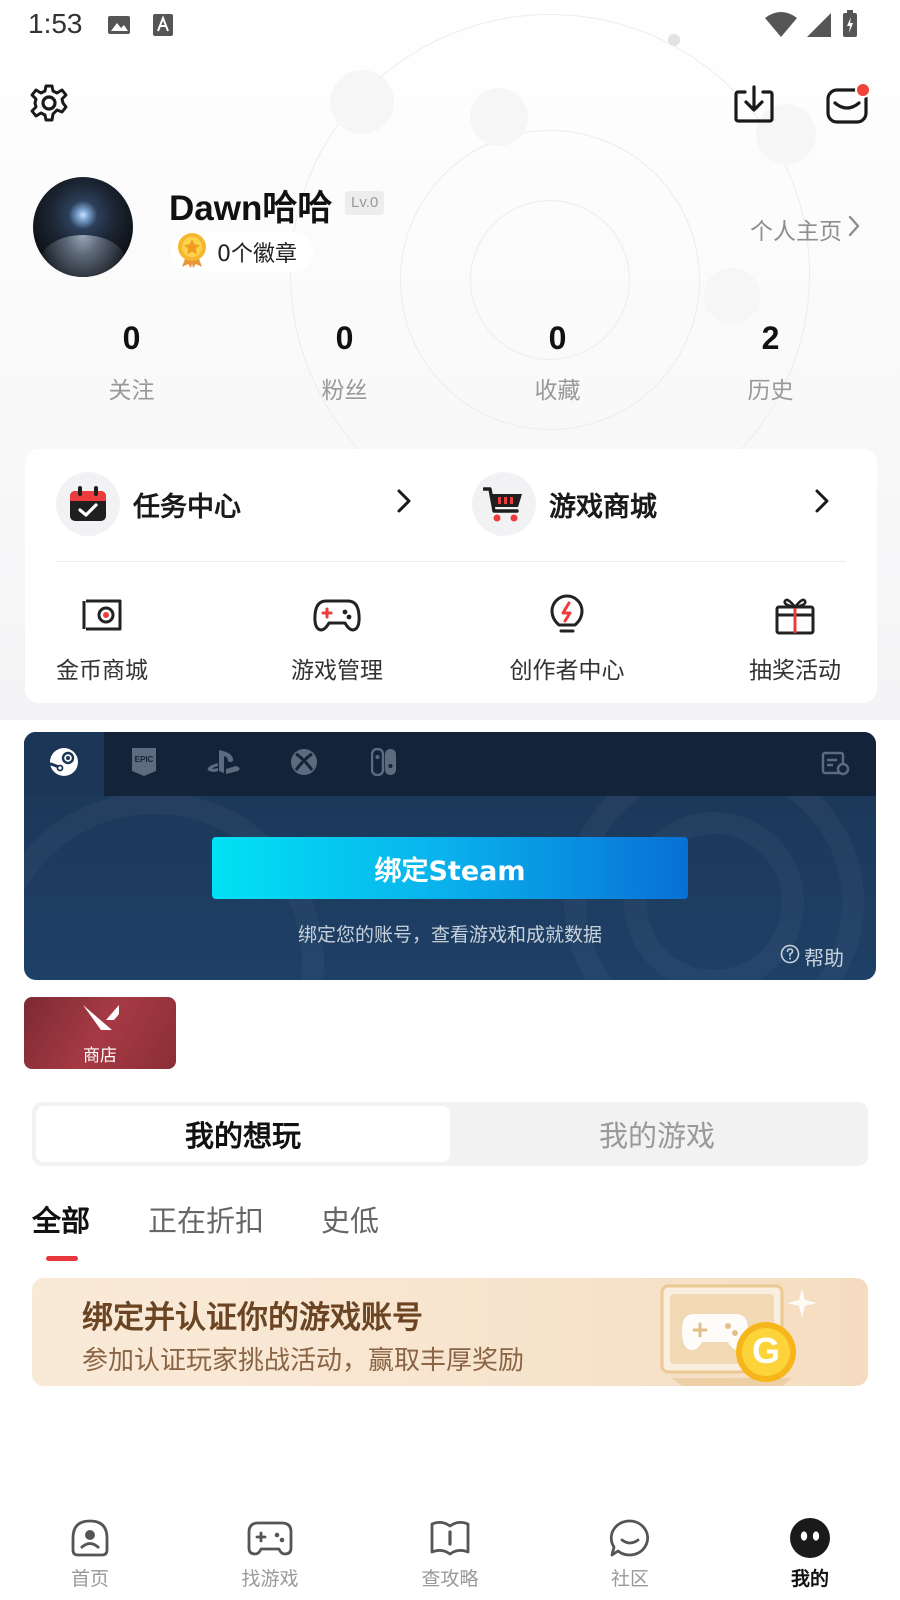  I want to click on nav-community-label: 社区, so click(629, 1579).